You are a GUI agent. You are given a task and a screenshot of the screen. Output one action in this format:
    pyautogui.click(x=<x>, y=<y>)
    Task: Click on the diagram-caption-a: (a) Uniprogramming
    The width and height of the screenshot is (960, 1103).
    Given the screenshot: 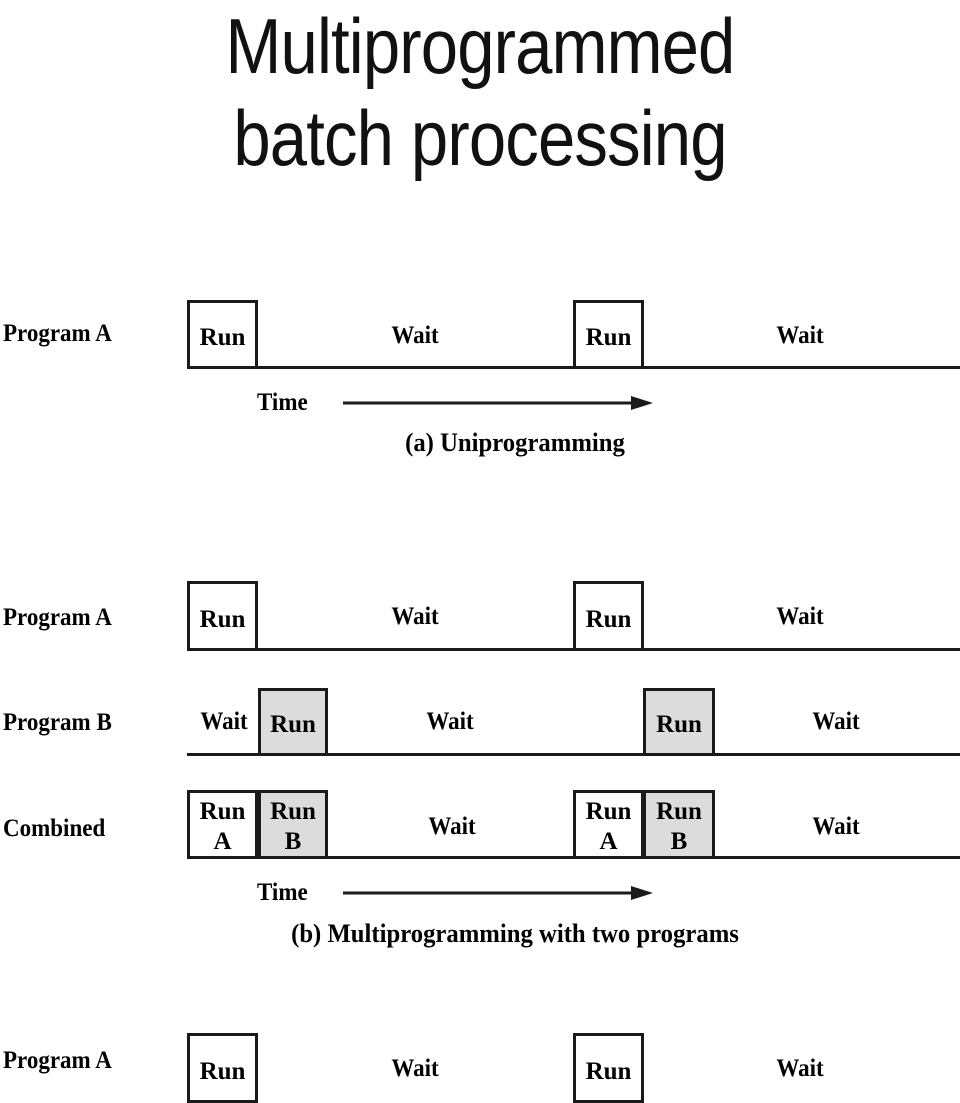 What is the action you would take?
    pyautogui.click(x=515, y=442)
    